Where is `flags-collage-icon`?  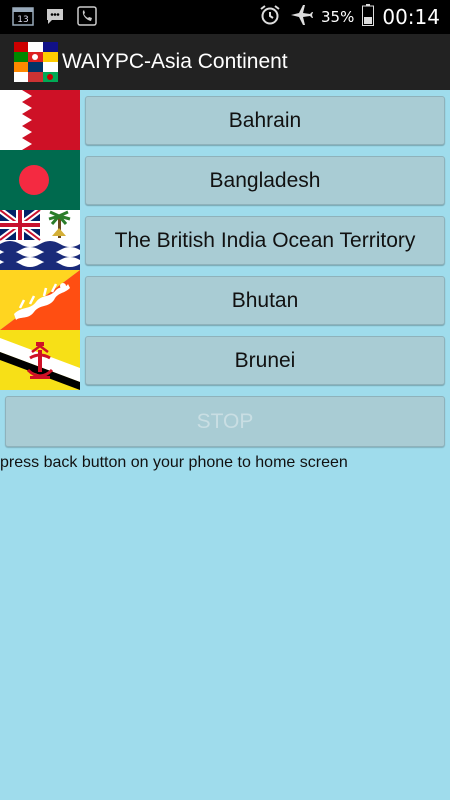
flags-collage-icon is located at coordinates (36, 62).